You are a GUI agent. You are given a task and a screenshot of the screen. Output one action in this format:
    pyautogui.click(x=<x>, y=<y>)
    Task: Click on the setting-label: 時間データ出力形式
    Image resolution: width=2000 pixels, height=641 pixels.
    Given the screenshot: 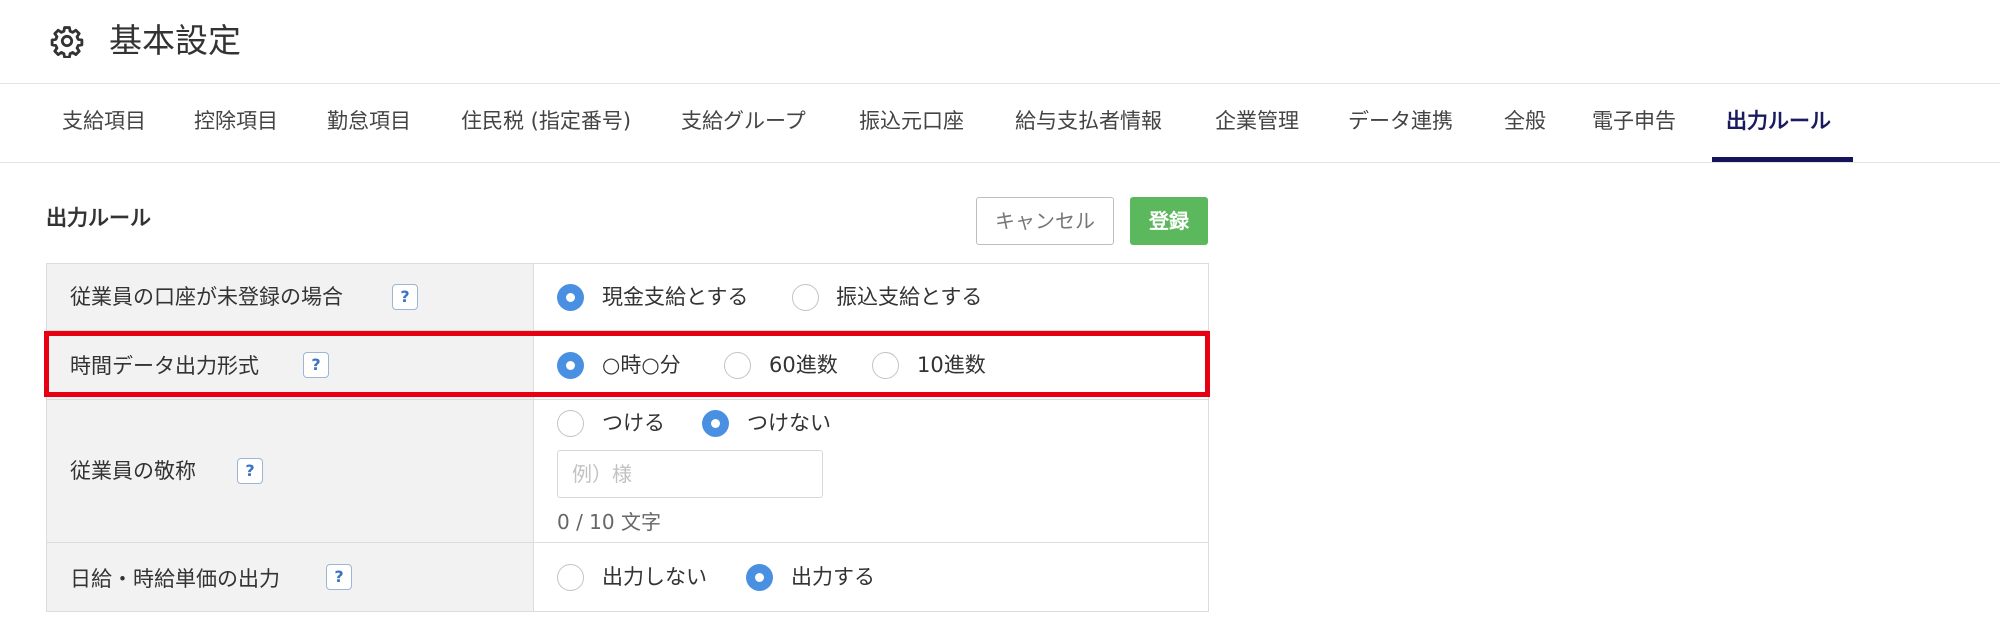 What is the action you would take?
    pyautogui.click(x=164, y=366)
    